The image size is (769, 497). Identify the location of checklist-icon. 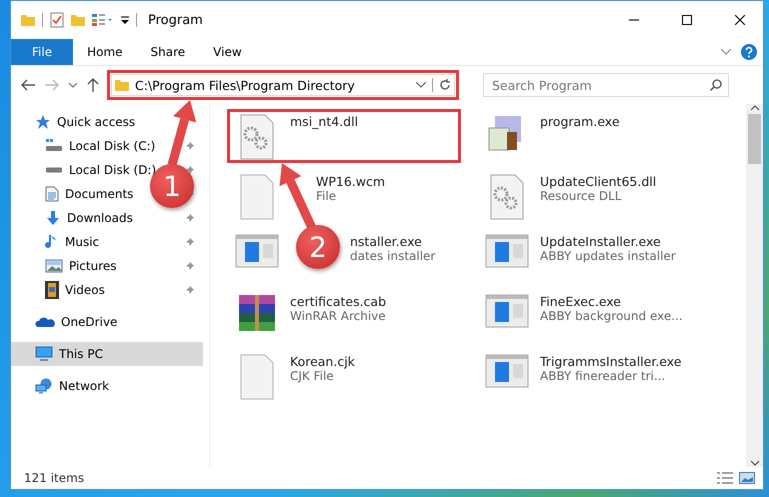
(57, 20).